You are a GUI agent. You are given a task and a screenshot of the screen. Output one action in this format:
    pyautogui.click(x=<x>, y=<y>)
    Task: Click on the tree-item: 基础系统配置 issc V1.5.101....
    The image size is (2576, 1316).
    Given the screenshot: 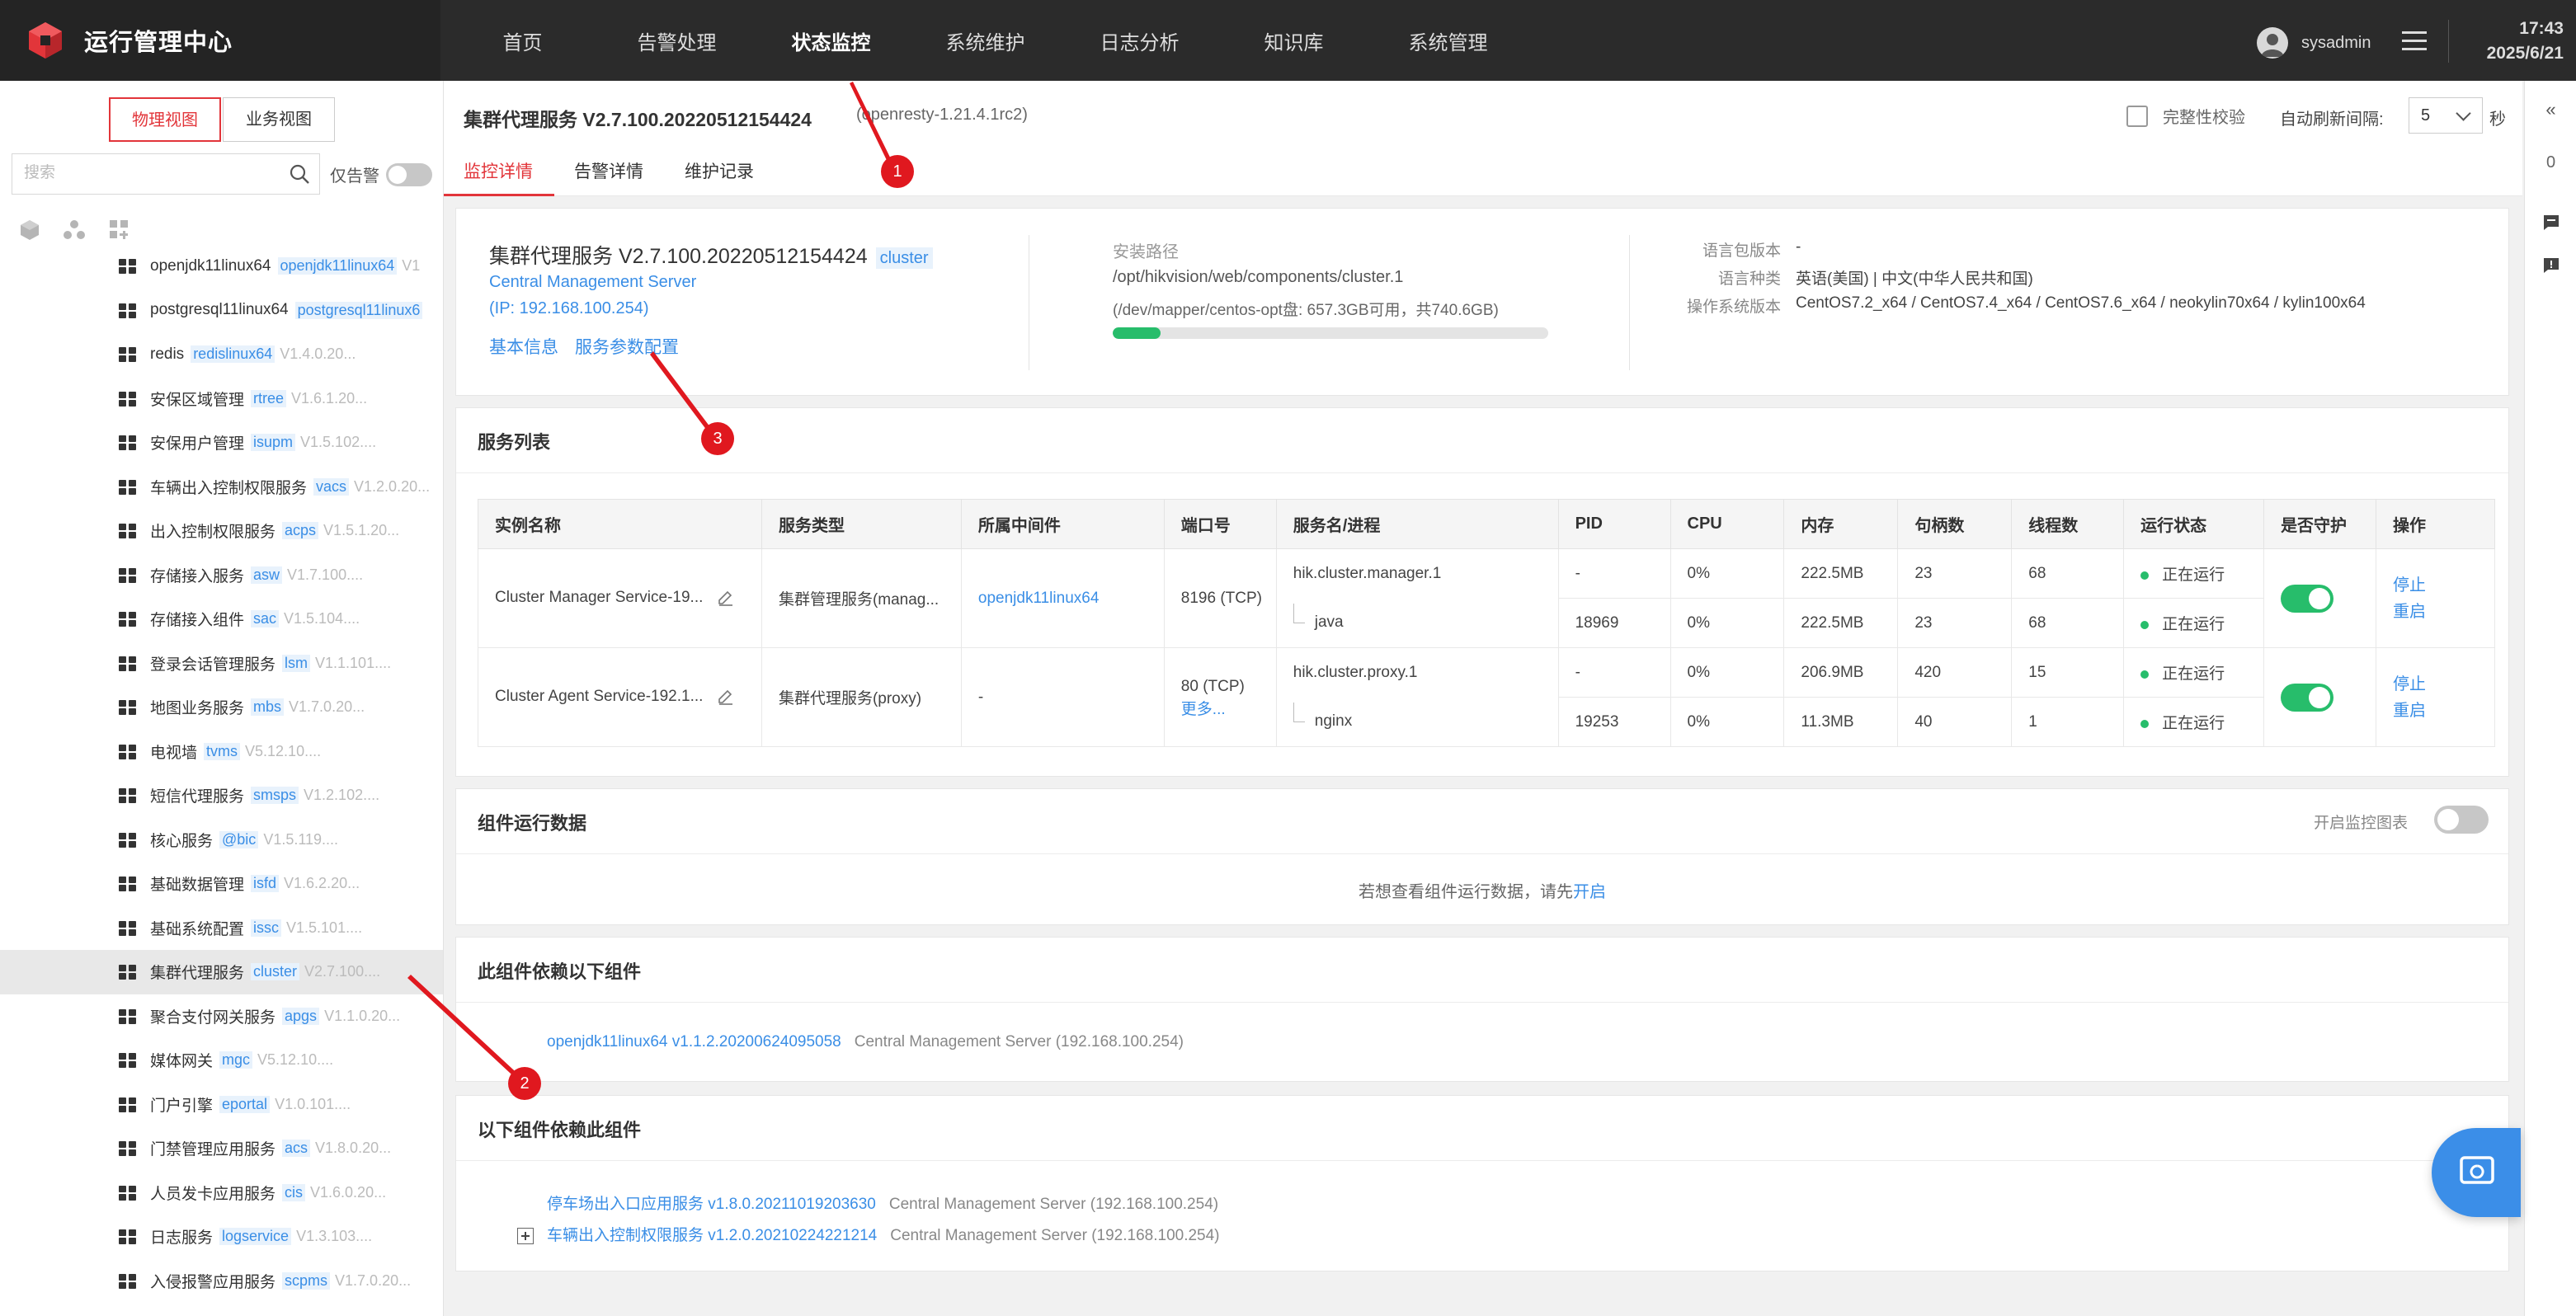 What is the action you would take?
    pyautogui.click(x=222, y=929)
    